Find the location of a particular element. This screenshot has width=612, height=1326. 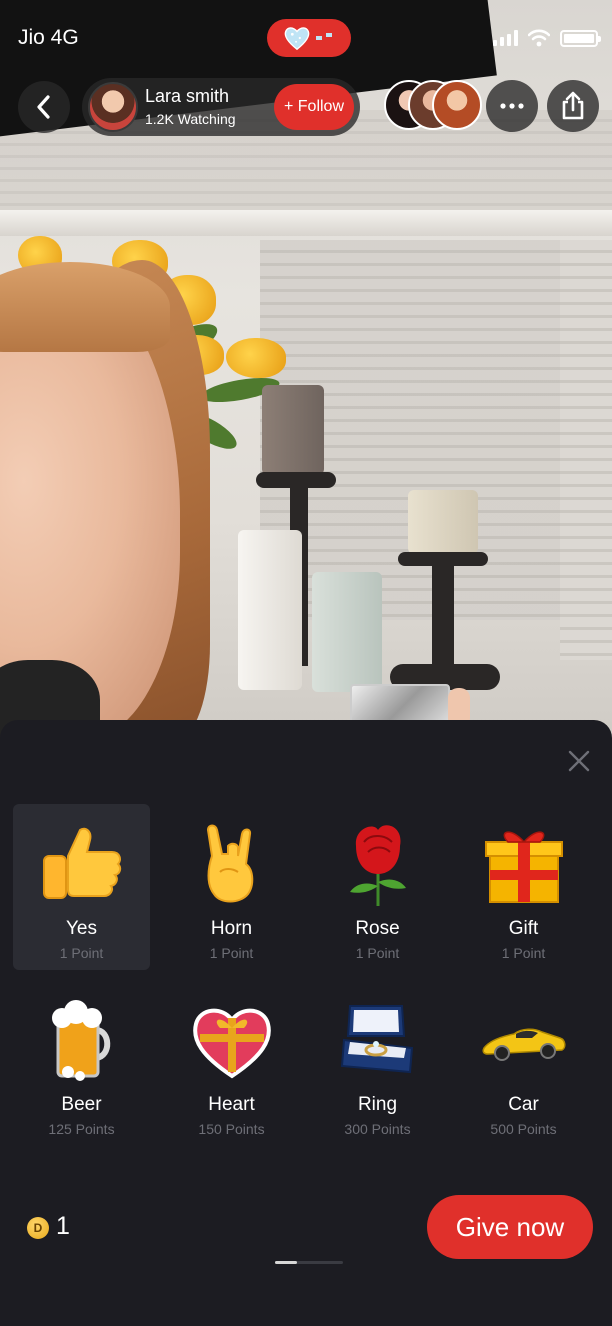

share-button is located at coordinates (573, 106).